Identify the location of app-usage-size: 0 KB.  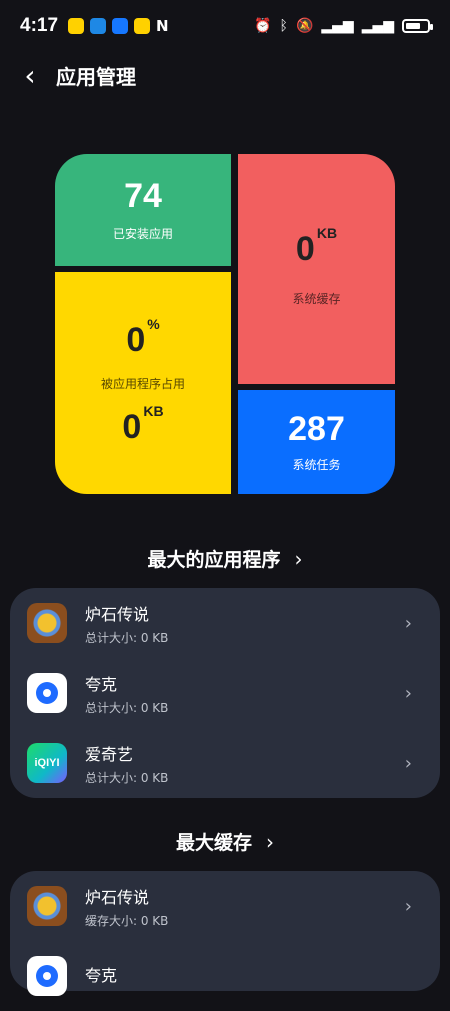
(142, 425).